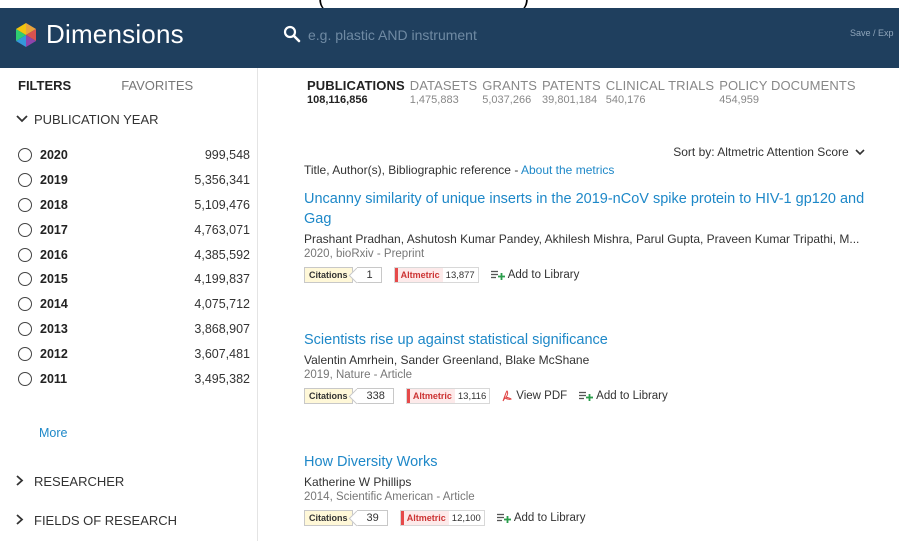  I want to click on tab-patents: PATENTS 39,801,184, so click(571, 92).